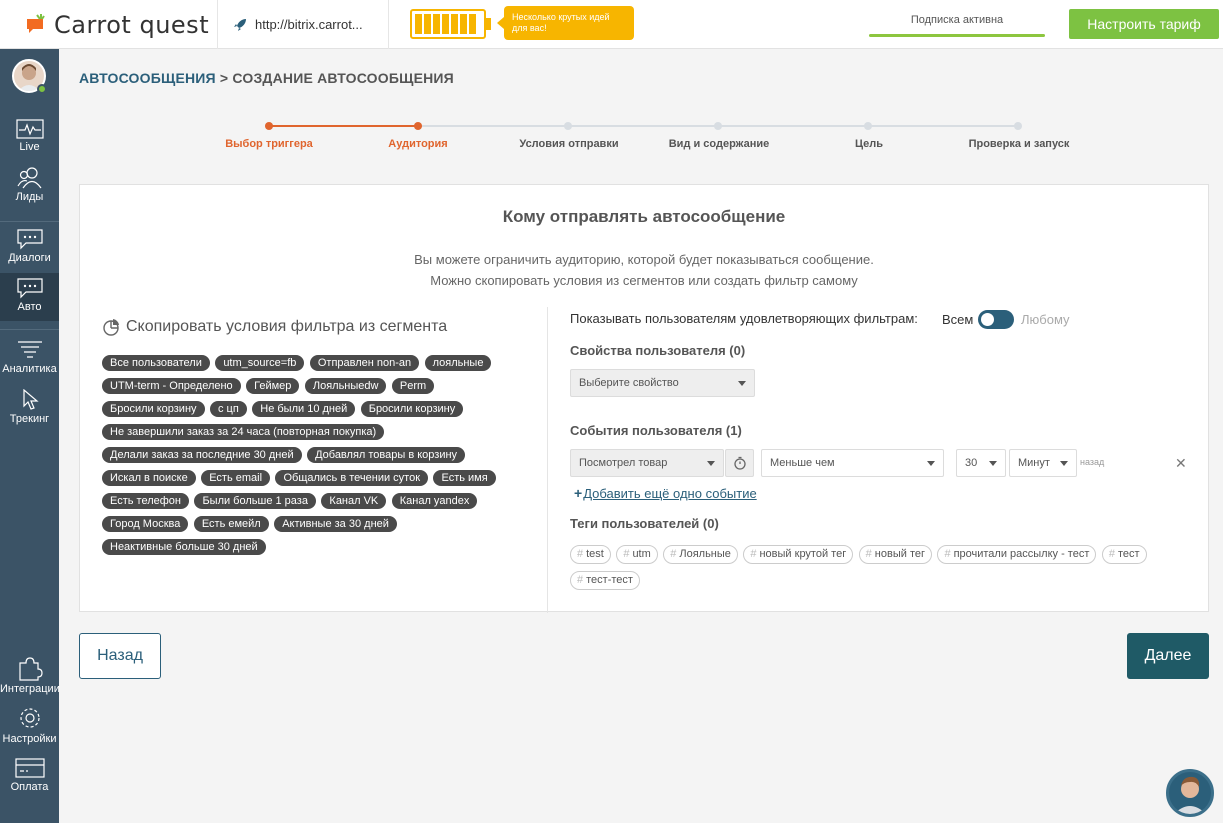  I want to click on step-goal: Цель, so click(869, 144).